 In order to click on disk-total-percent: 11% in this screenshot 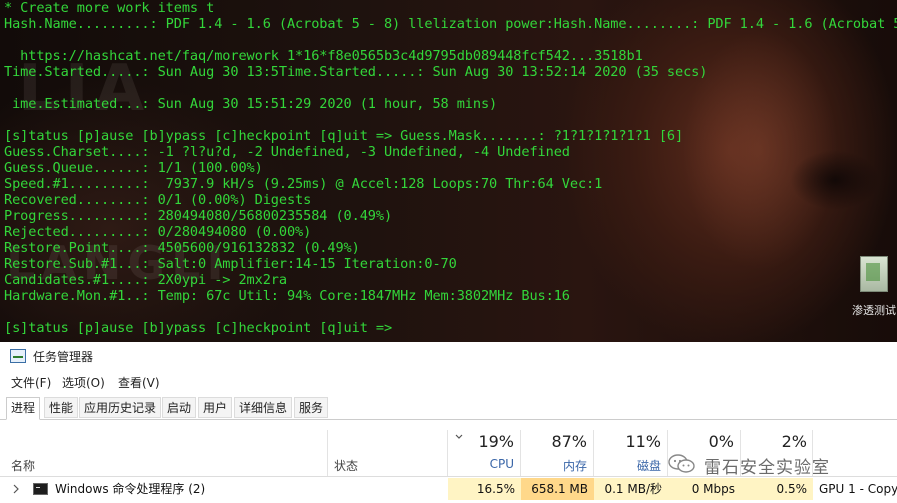, I will do `click(643, 441)`.